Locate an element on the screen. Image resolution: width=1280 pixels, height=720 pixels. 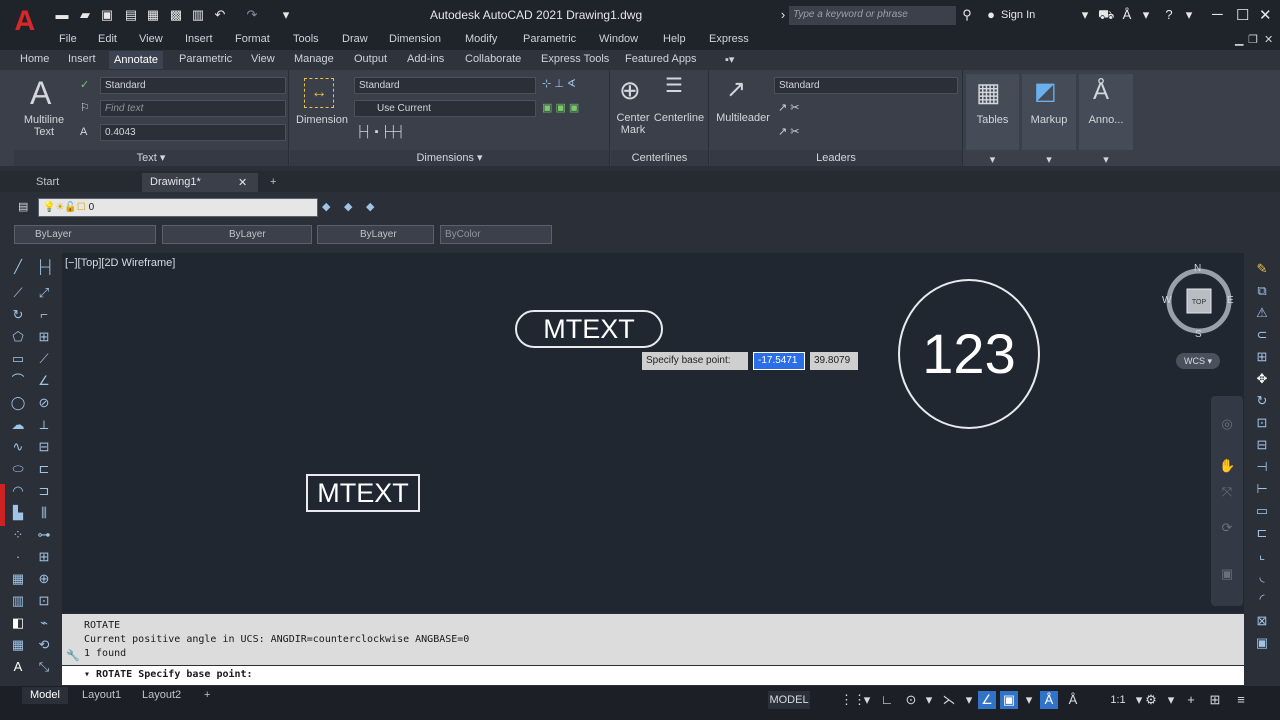
center-mark-small-icon: ⊕ is located at coordinates (44, 579).